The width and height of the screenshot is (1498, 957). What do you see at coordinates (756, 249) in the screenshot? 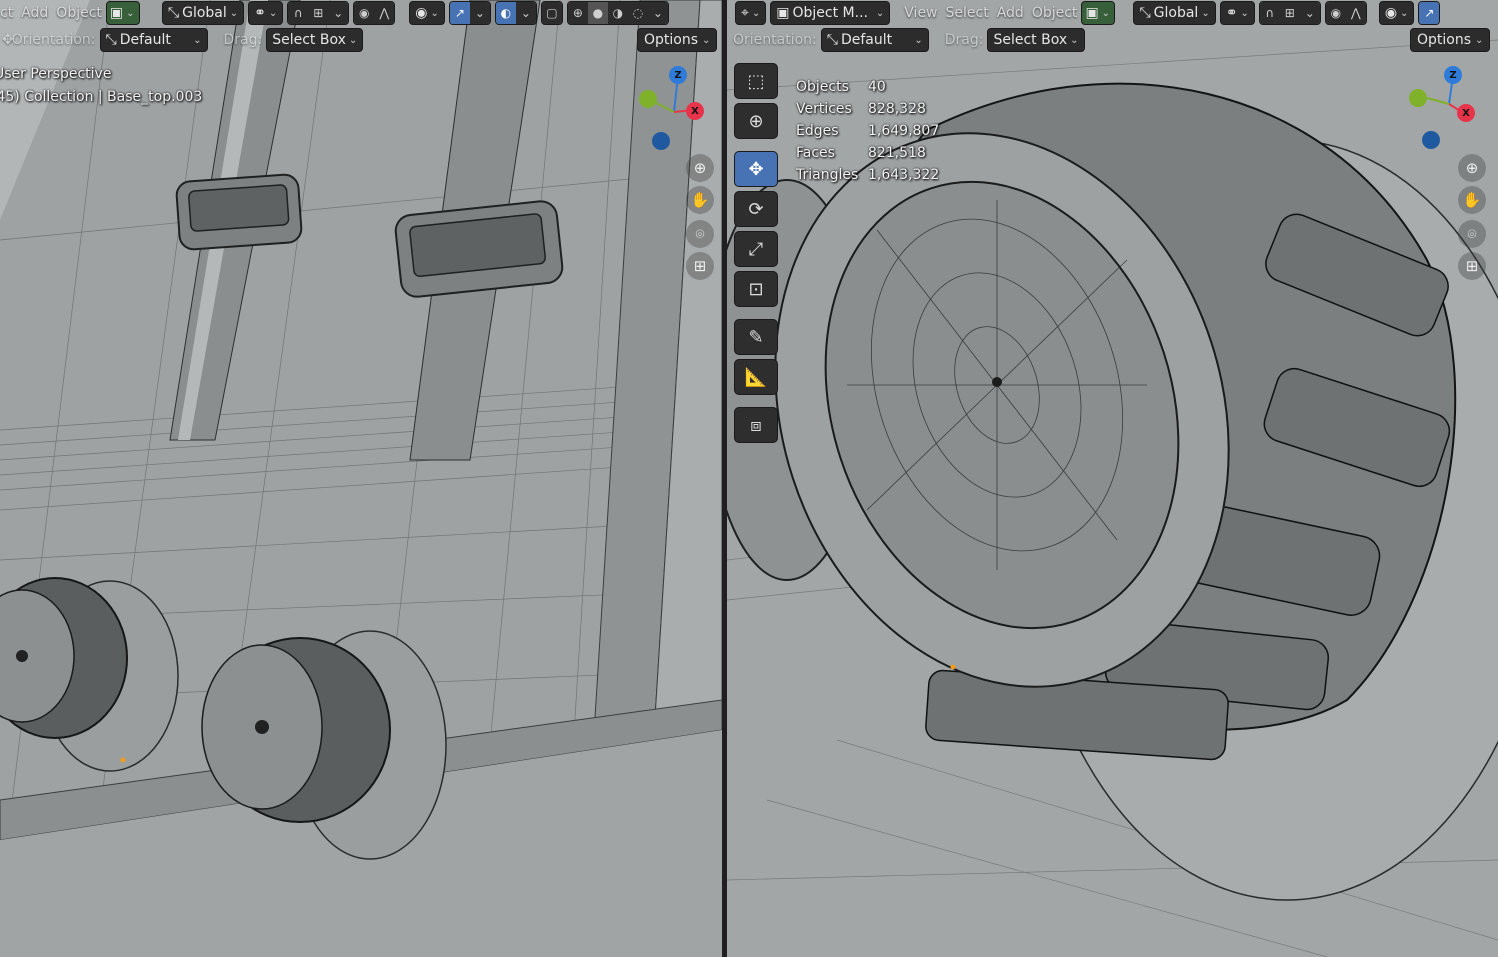
I see `scale-tool-icon: ⤢` at bounding box center [756, 249].